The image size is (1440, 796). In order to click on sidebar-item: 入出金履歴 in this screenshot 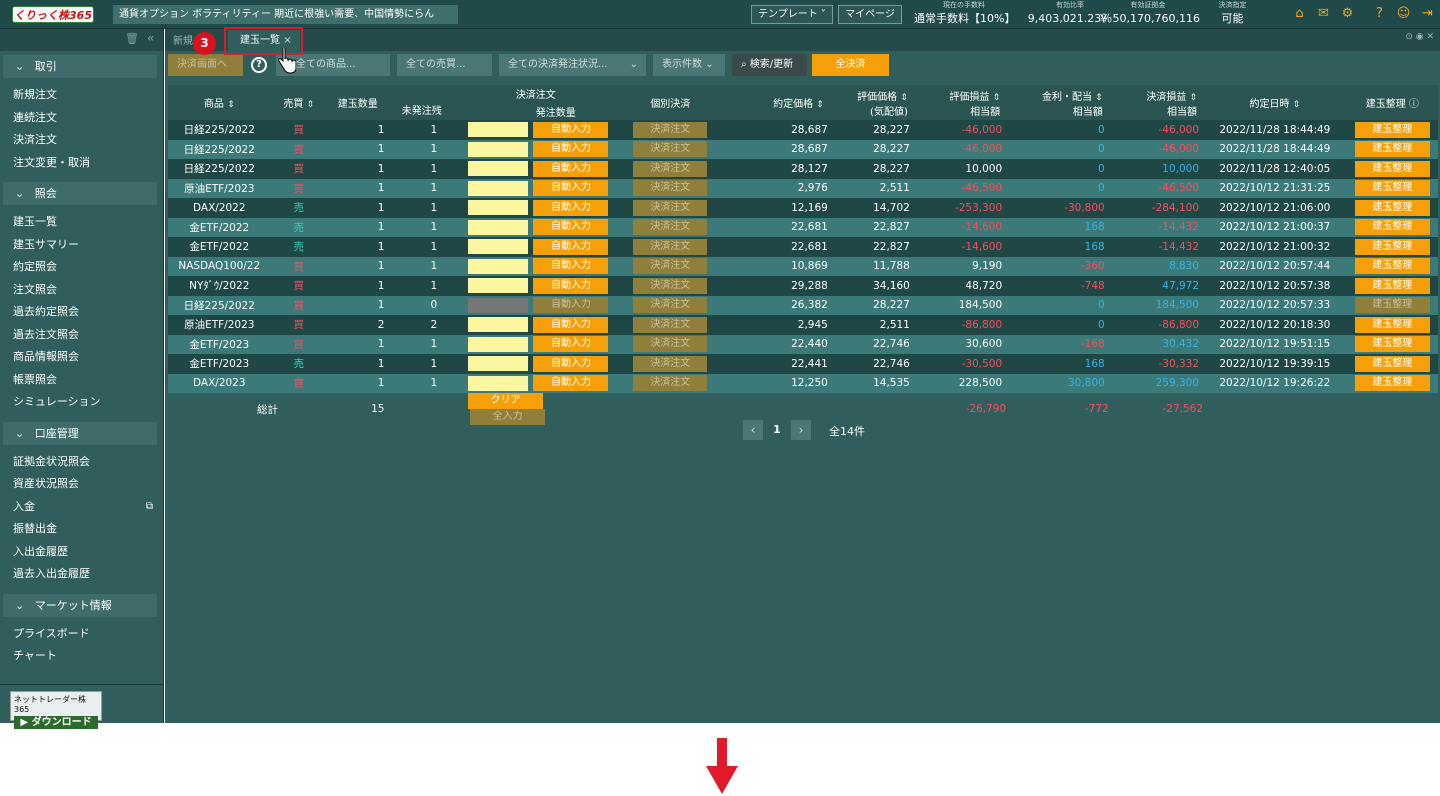, I will do `click(81, 552)`.